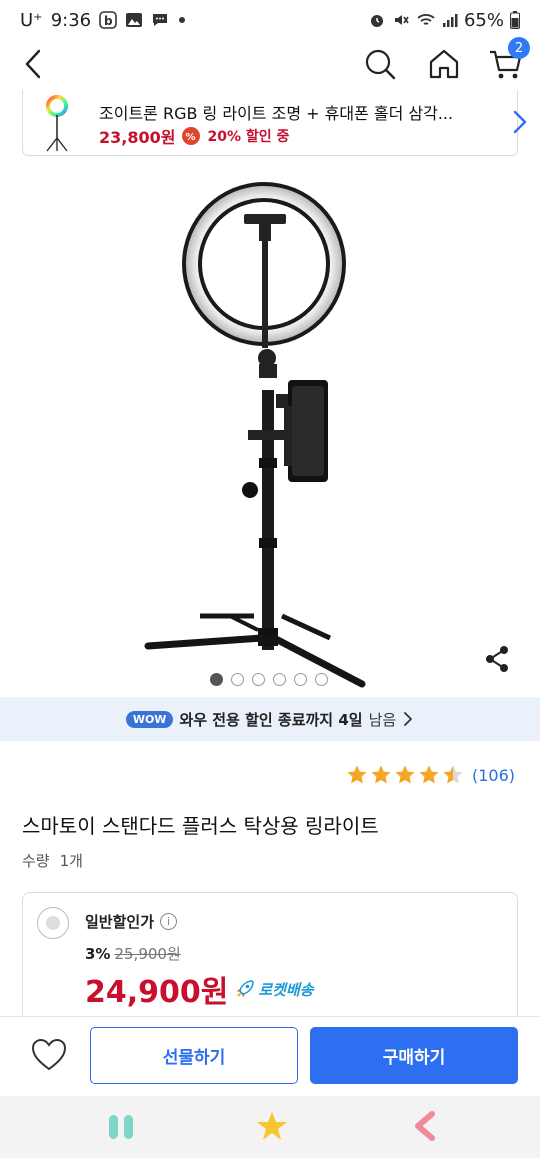 This screenshot has height=1158, width=540. What do you see at coordinates (57, 123) in the screenshot?
I see `ring-light-thumbnail` at bounding box center [57, 123].